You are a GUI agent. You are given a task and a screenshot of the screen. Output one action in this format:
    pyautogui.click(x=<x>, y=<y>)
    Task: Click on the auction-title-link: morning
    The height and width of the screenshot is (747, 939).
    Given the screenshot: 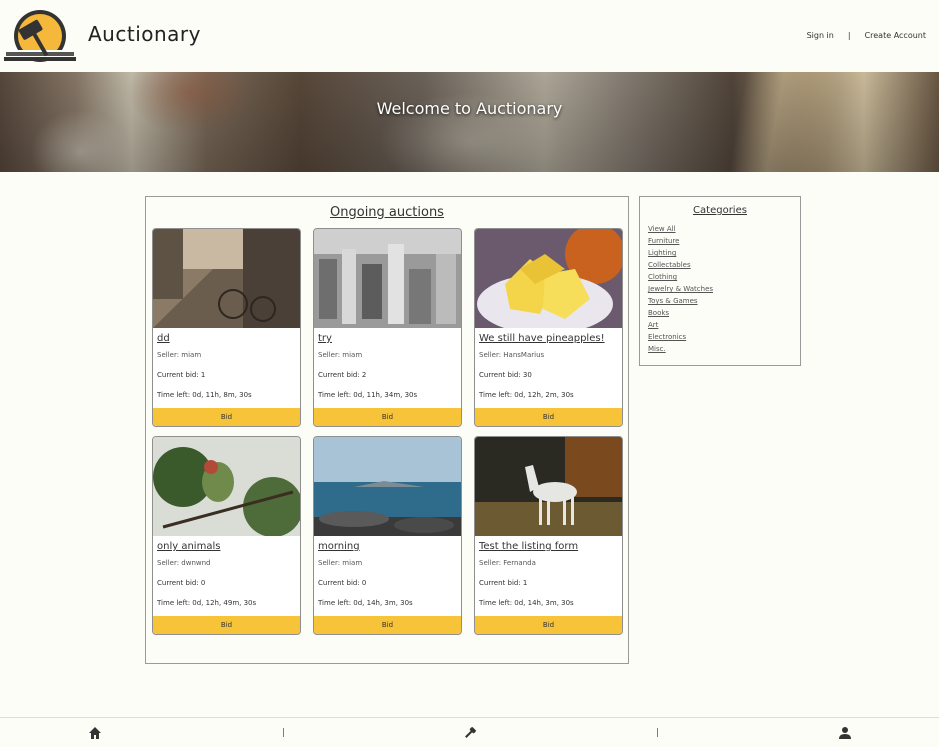 What is the action you would take?
    pyautogui.click(x=339, y=546)
    